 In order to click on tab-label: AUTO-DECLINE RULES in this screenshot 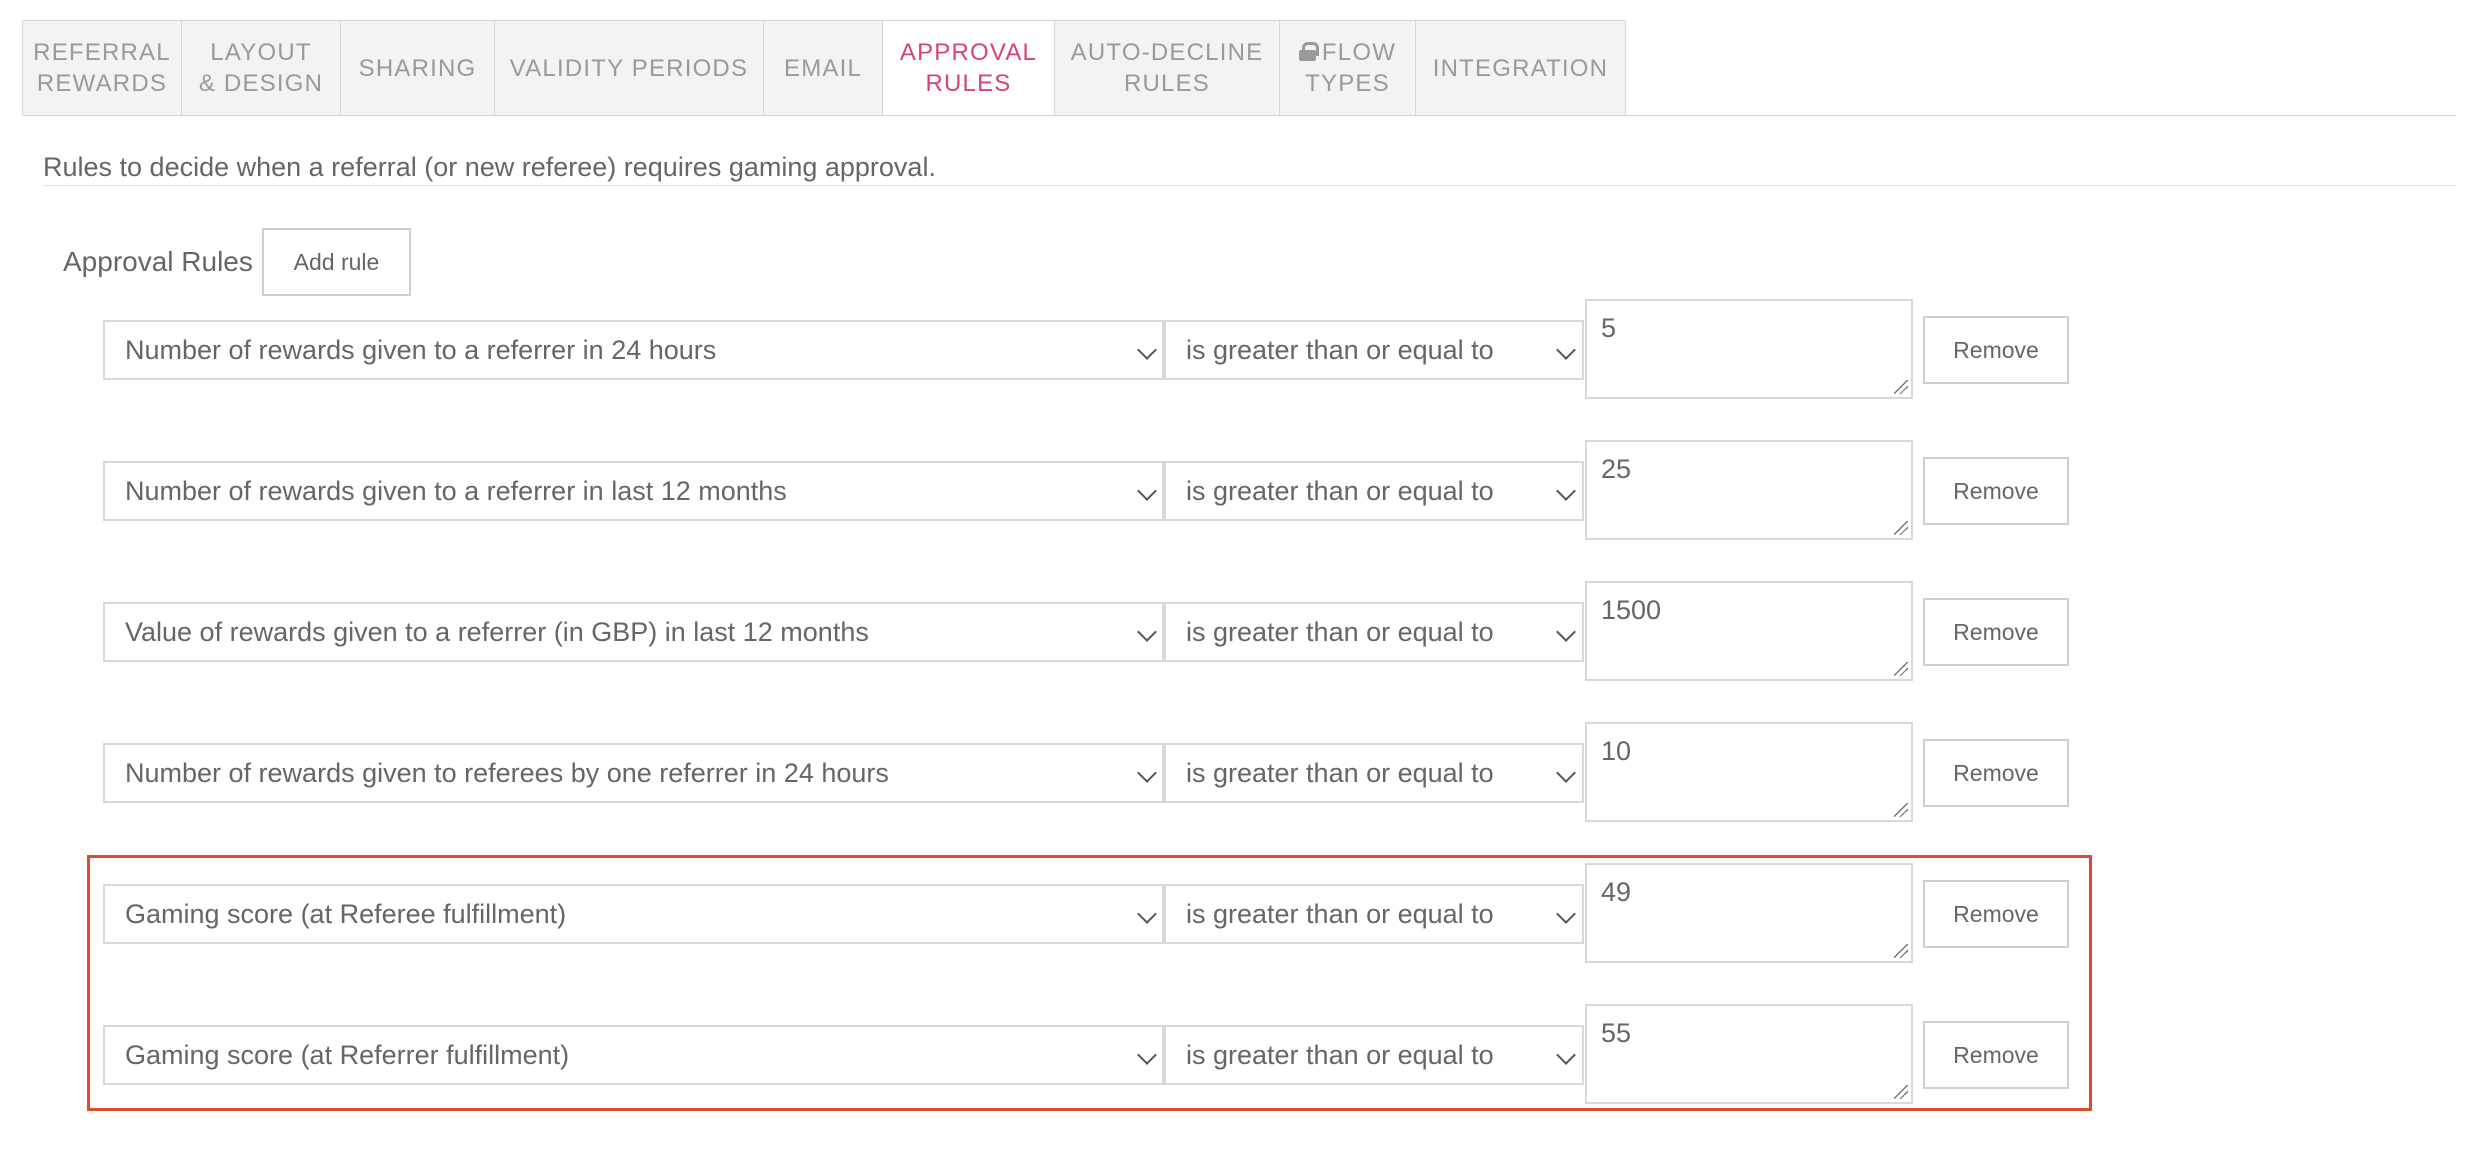, I will do `click(1167, 68)`.